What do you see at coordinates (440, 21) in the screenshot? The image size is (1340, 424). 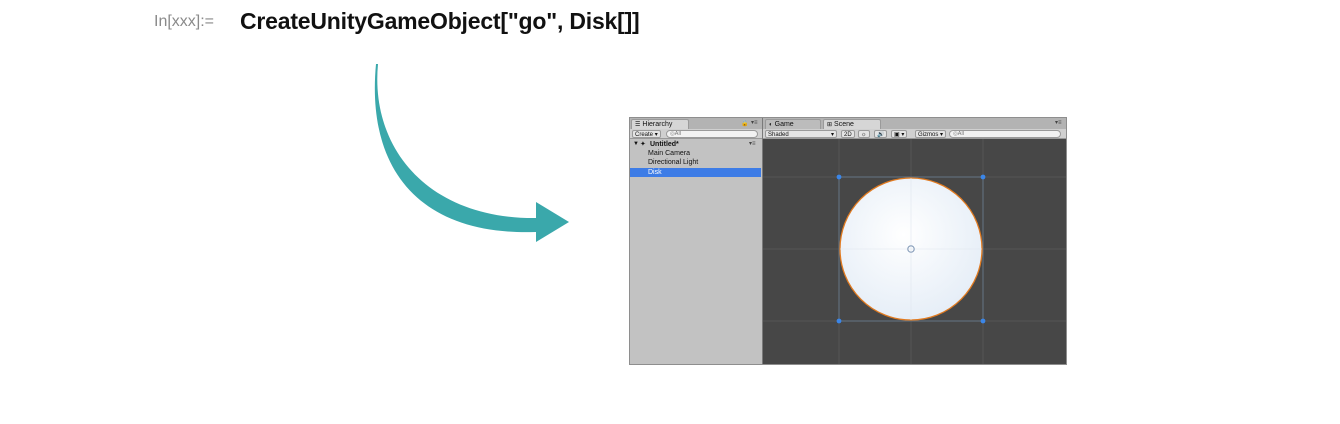 I see `notebook-input-code: CreateUnityGameObject["go", Disk[]]` at bounding box center [440, 21].